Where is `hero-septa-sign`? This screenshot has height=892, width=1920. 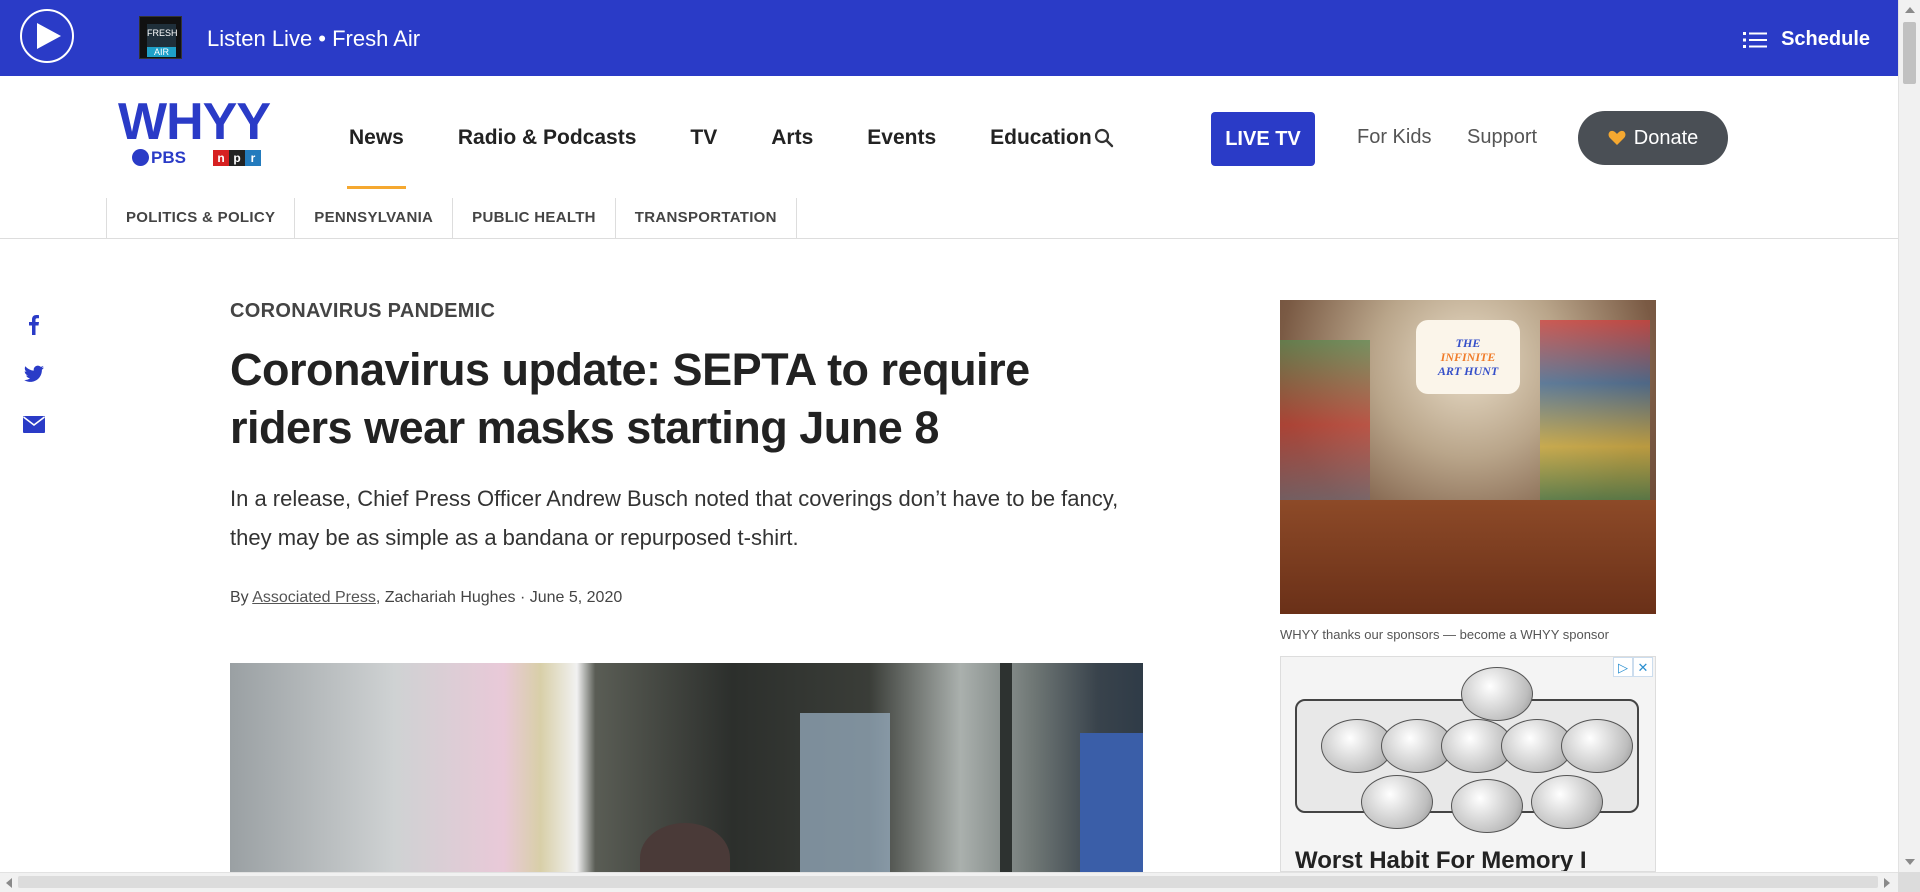
hero-septa-sign is located at coordinates (1111, 802).